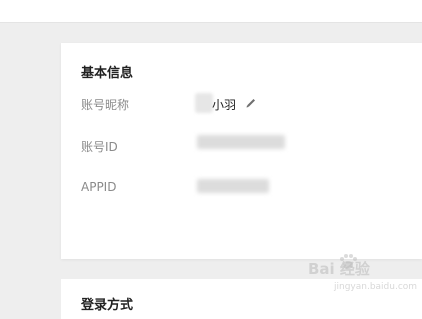 The width and height of the screenshot is (422, 319). I want to click on appid-label: APPID, so click(99, 187).